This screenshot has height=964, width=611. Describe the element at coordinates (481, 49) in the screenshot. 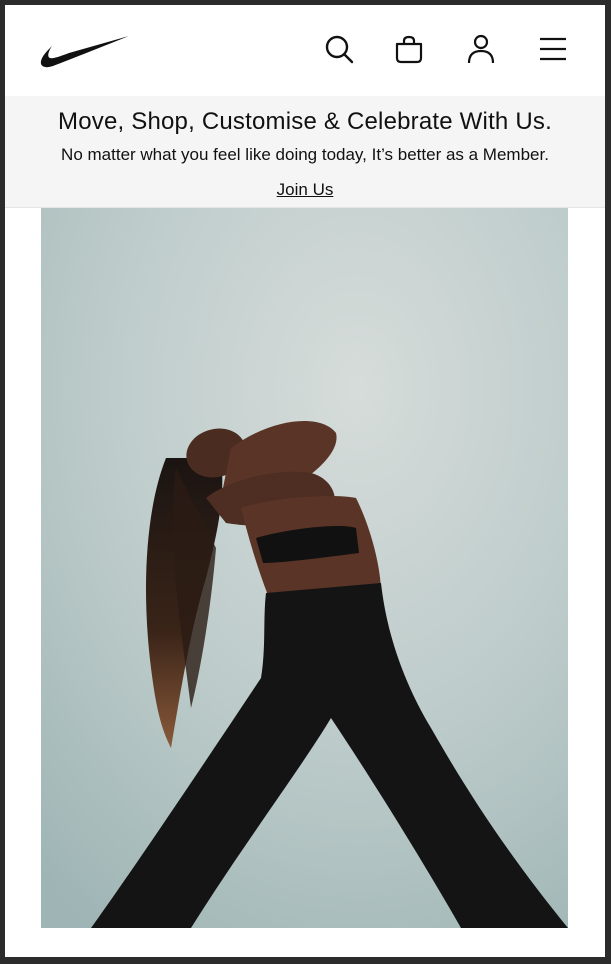

I see `account-icon` at that location.